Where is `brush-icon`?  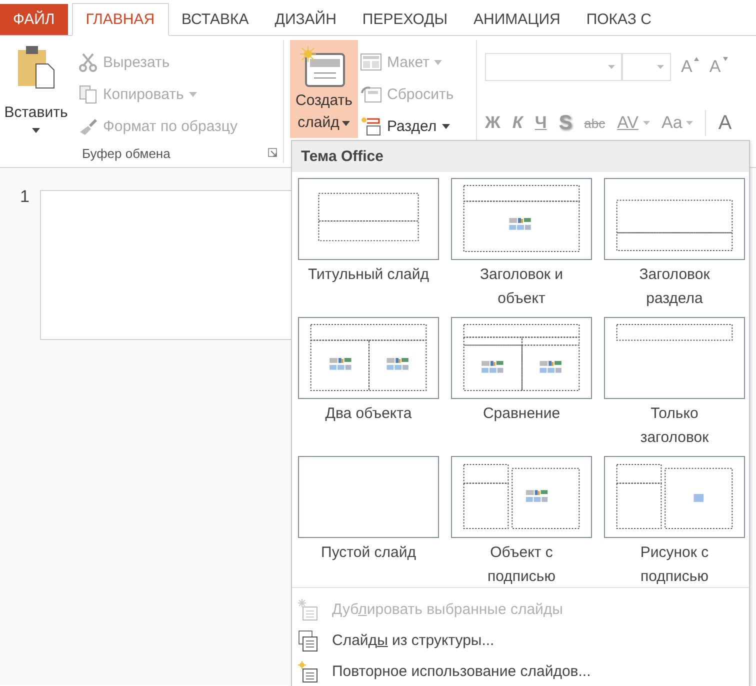 brush-icon is located at coordinates (88, 126).